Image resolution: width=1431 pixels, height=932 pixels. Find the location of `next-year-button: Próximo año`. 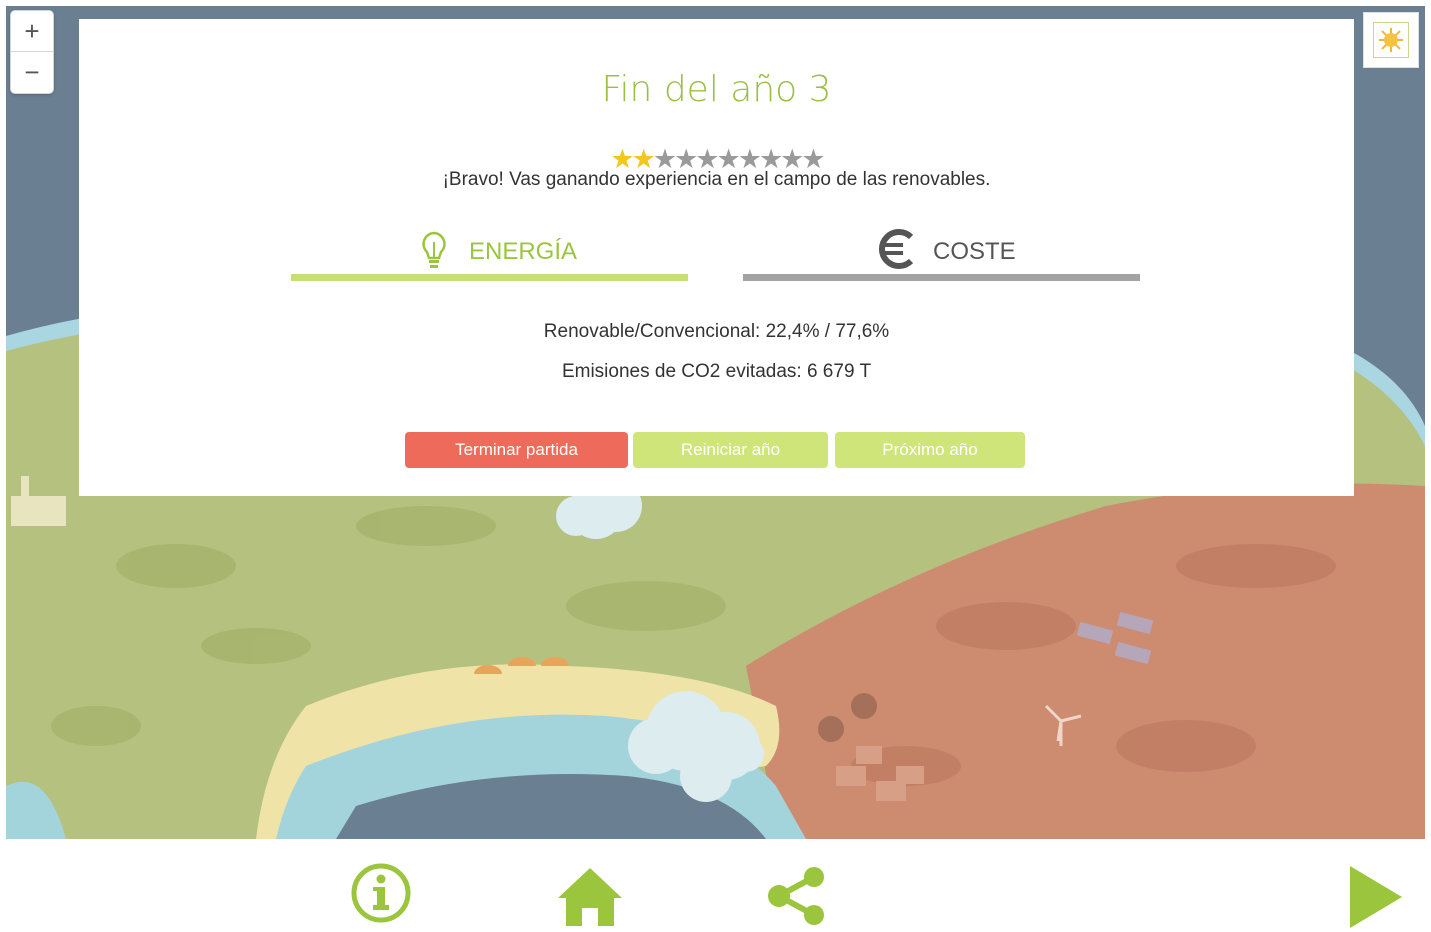

next-year-button: Próximo año is located at coordinates (930, 450).